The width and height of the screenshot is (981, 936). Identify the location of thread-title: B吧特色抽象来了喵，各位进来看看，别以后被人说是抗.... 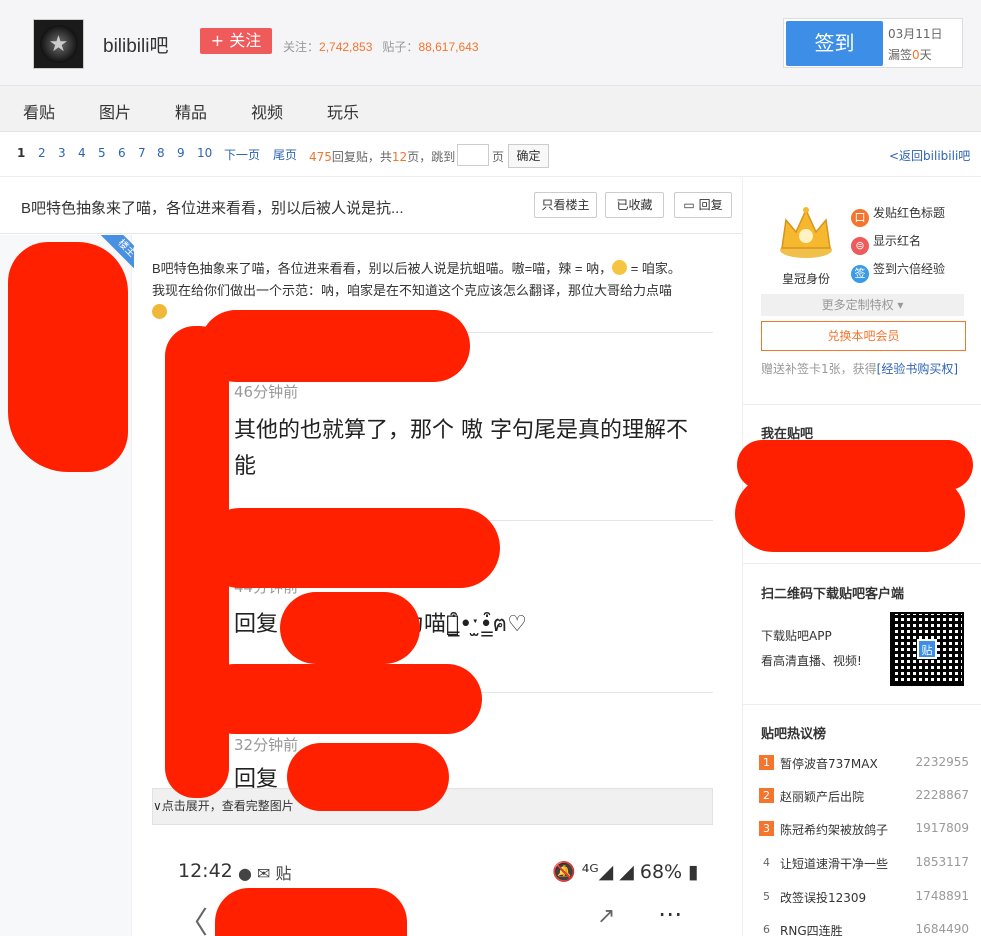
(212, 208).